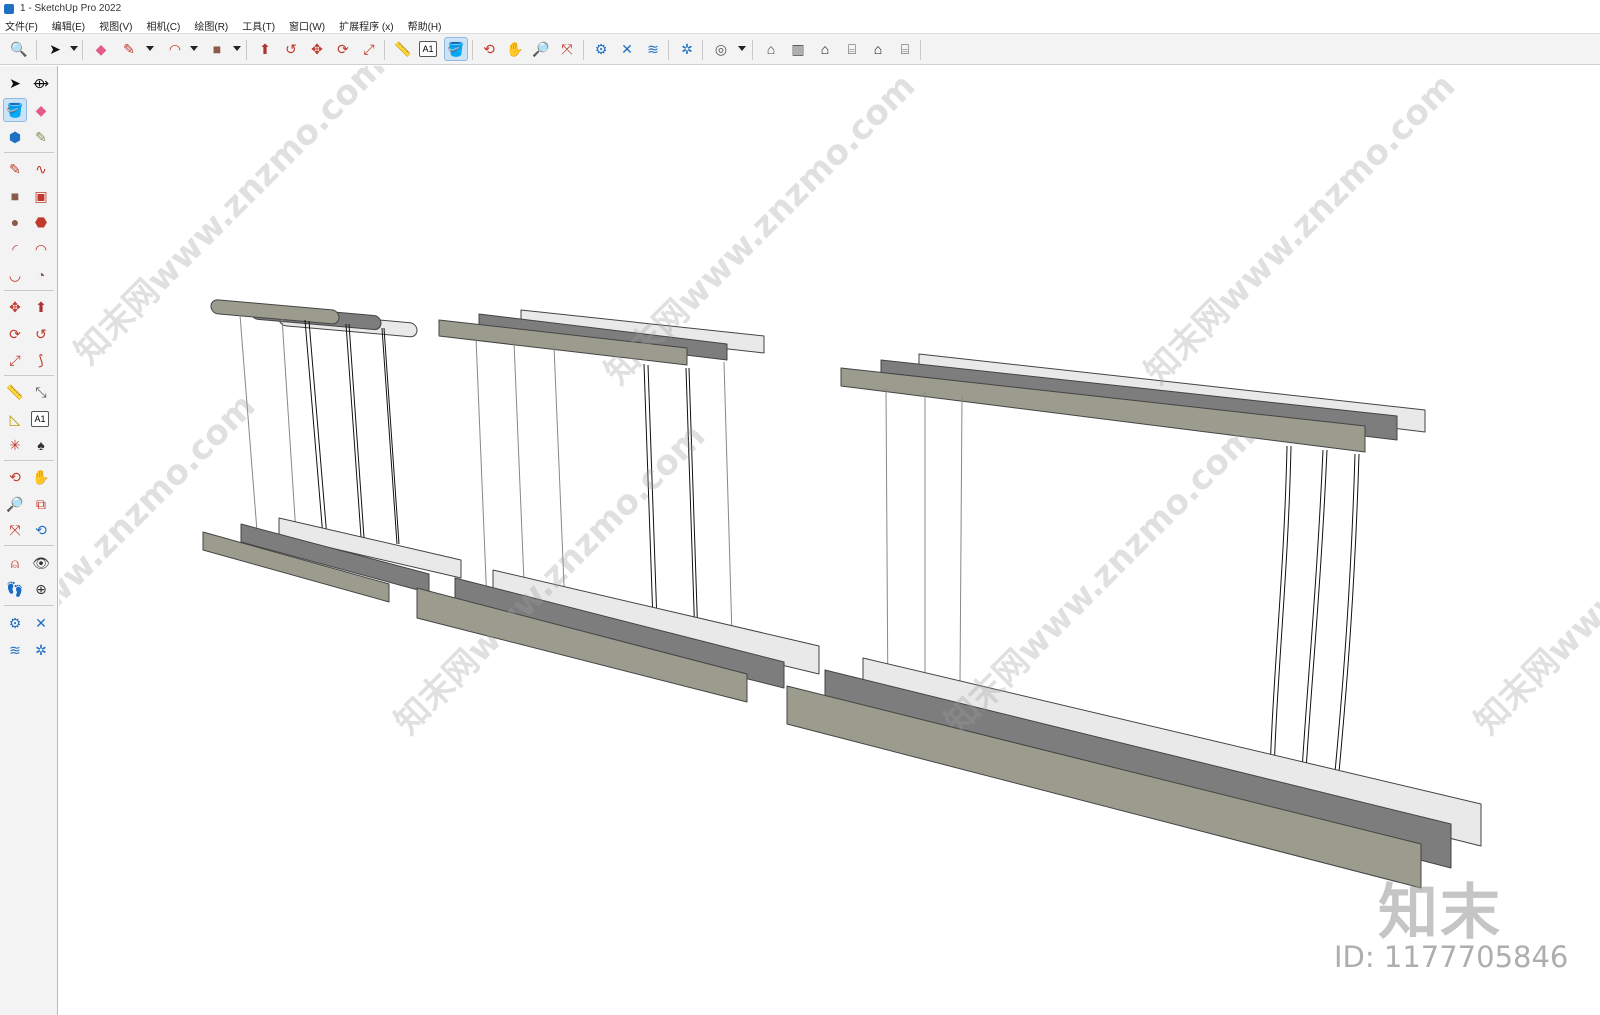  I want to click on zoom-search-icon: 🔍, so click(19, 49).